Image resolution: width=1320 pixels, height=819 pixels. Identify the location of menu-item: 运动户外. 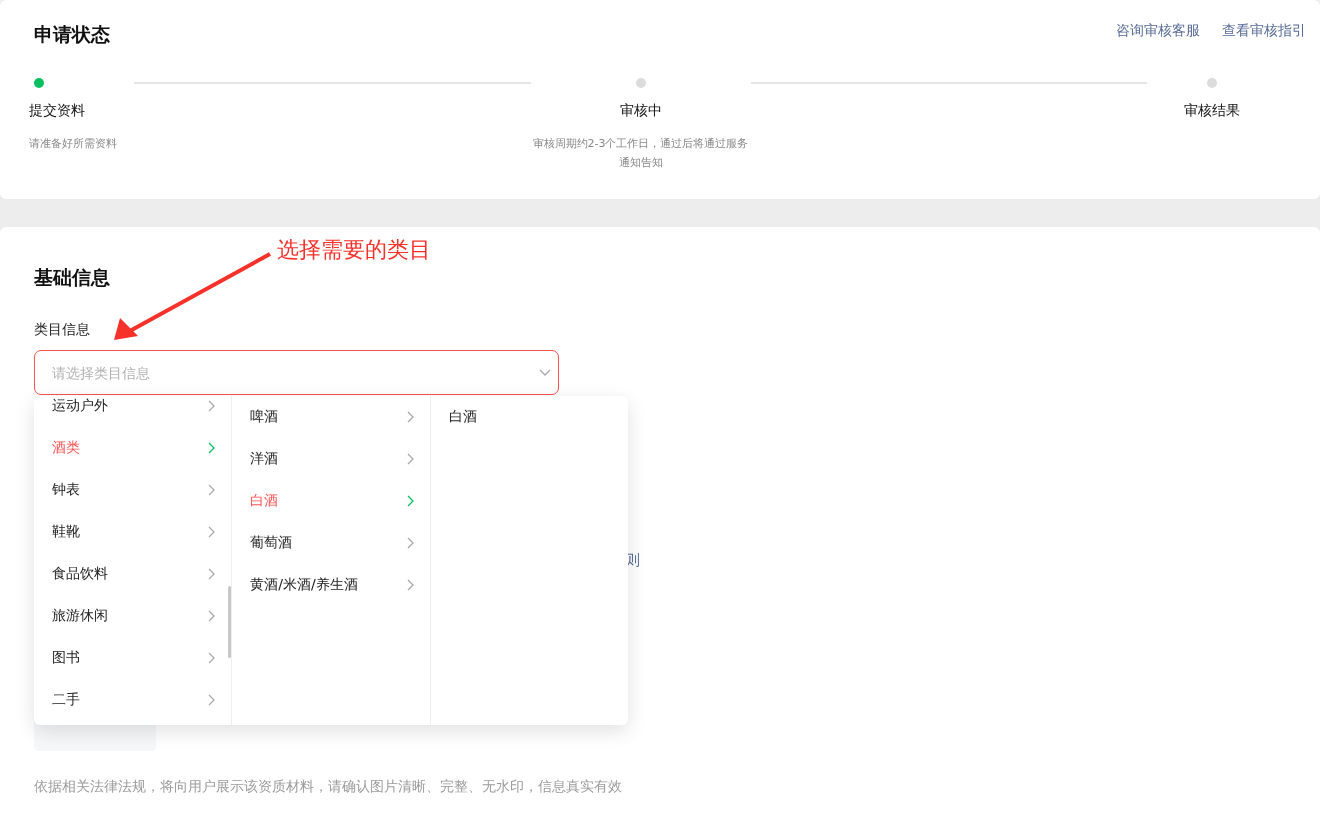
(133, 411).